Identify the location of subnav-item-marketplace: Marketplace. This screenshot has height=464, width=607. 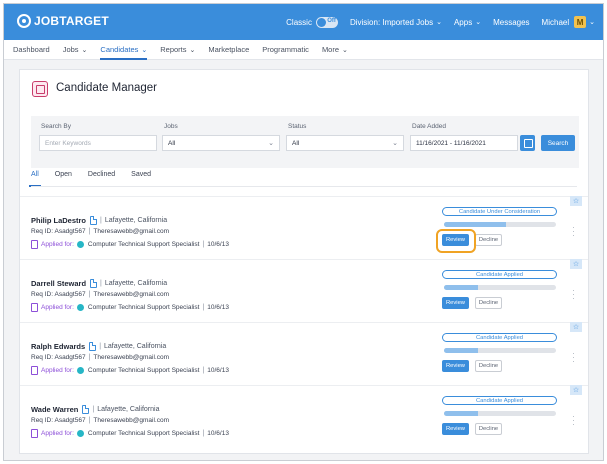
(228, 50).